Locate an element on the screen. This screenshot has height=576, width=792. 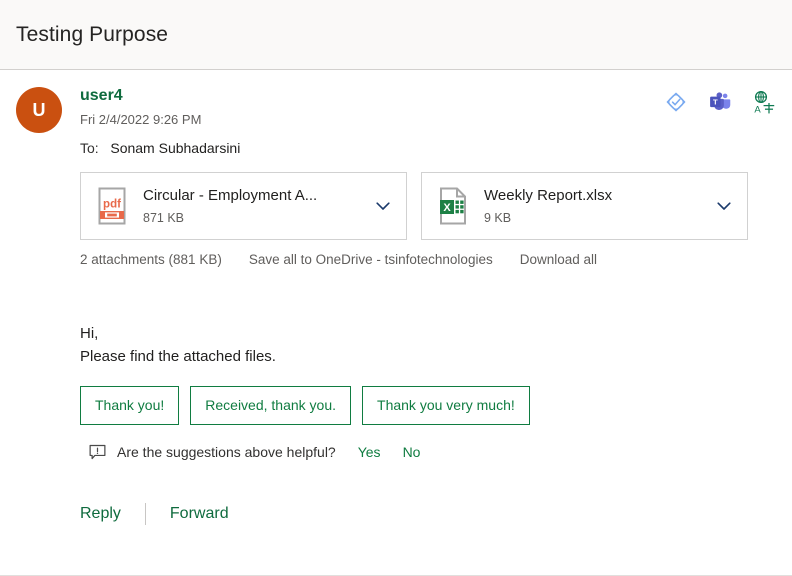
protected-badge-glyph is located at coordinates (676, 102).